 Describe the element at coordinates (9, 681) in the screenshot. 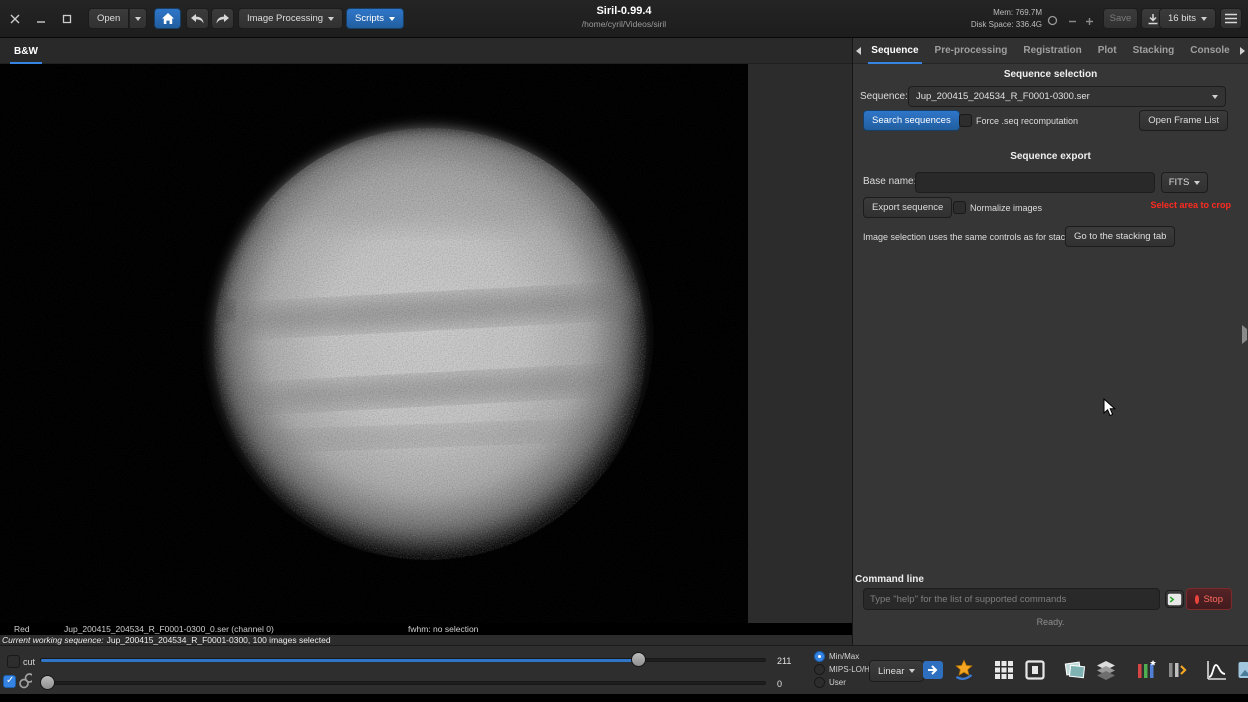

I see `link-thresholds-checkbox` at that location.